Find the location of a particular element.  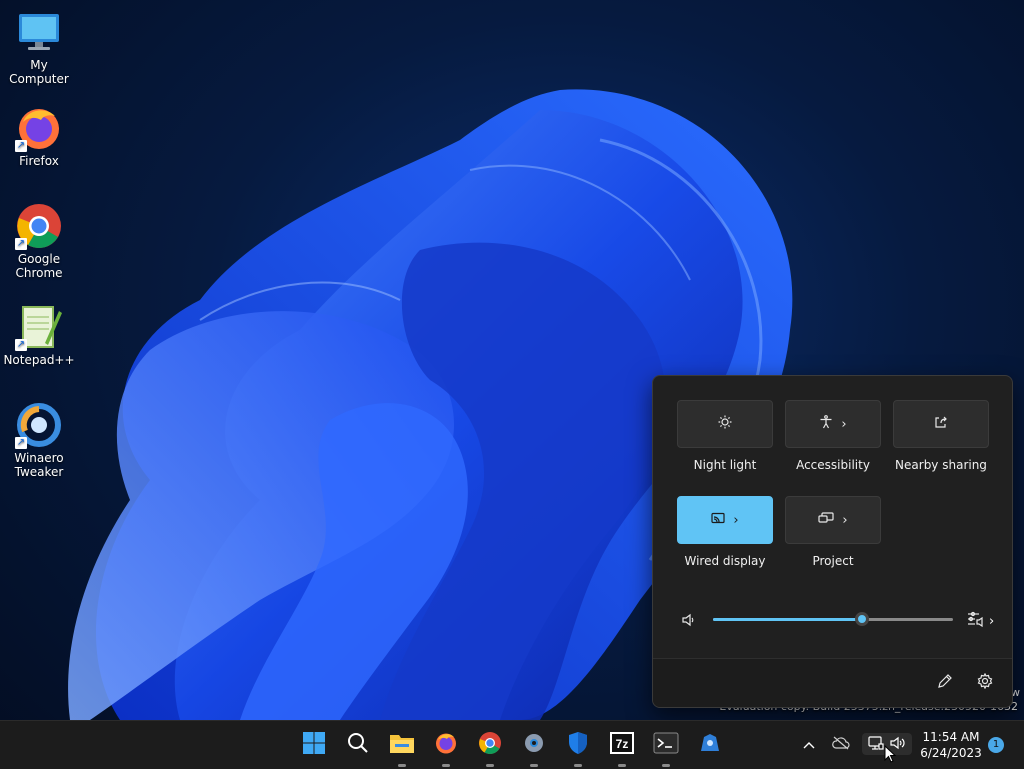

taskbar: 7z 11:54 AM 6/24/2023 1 is located at coordinates (512, 744).